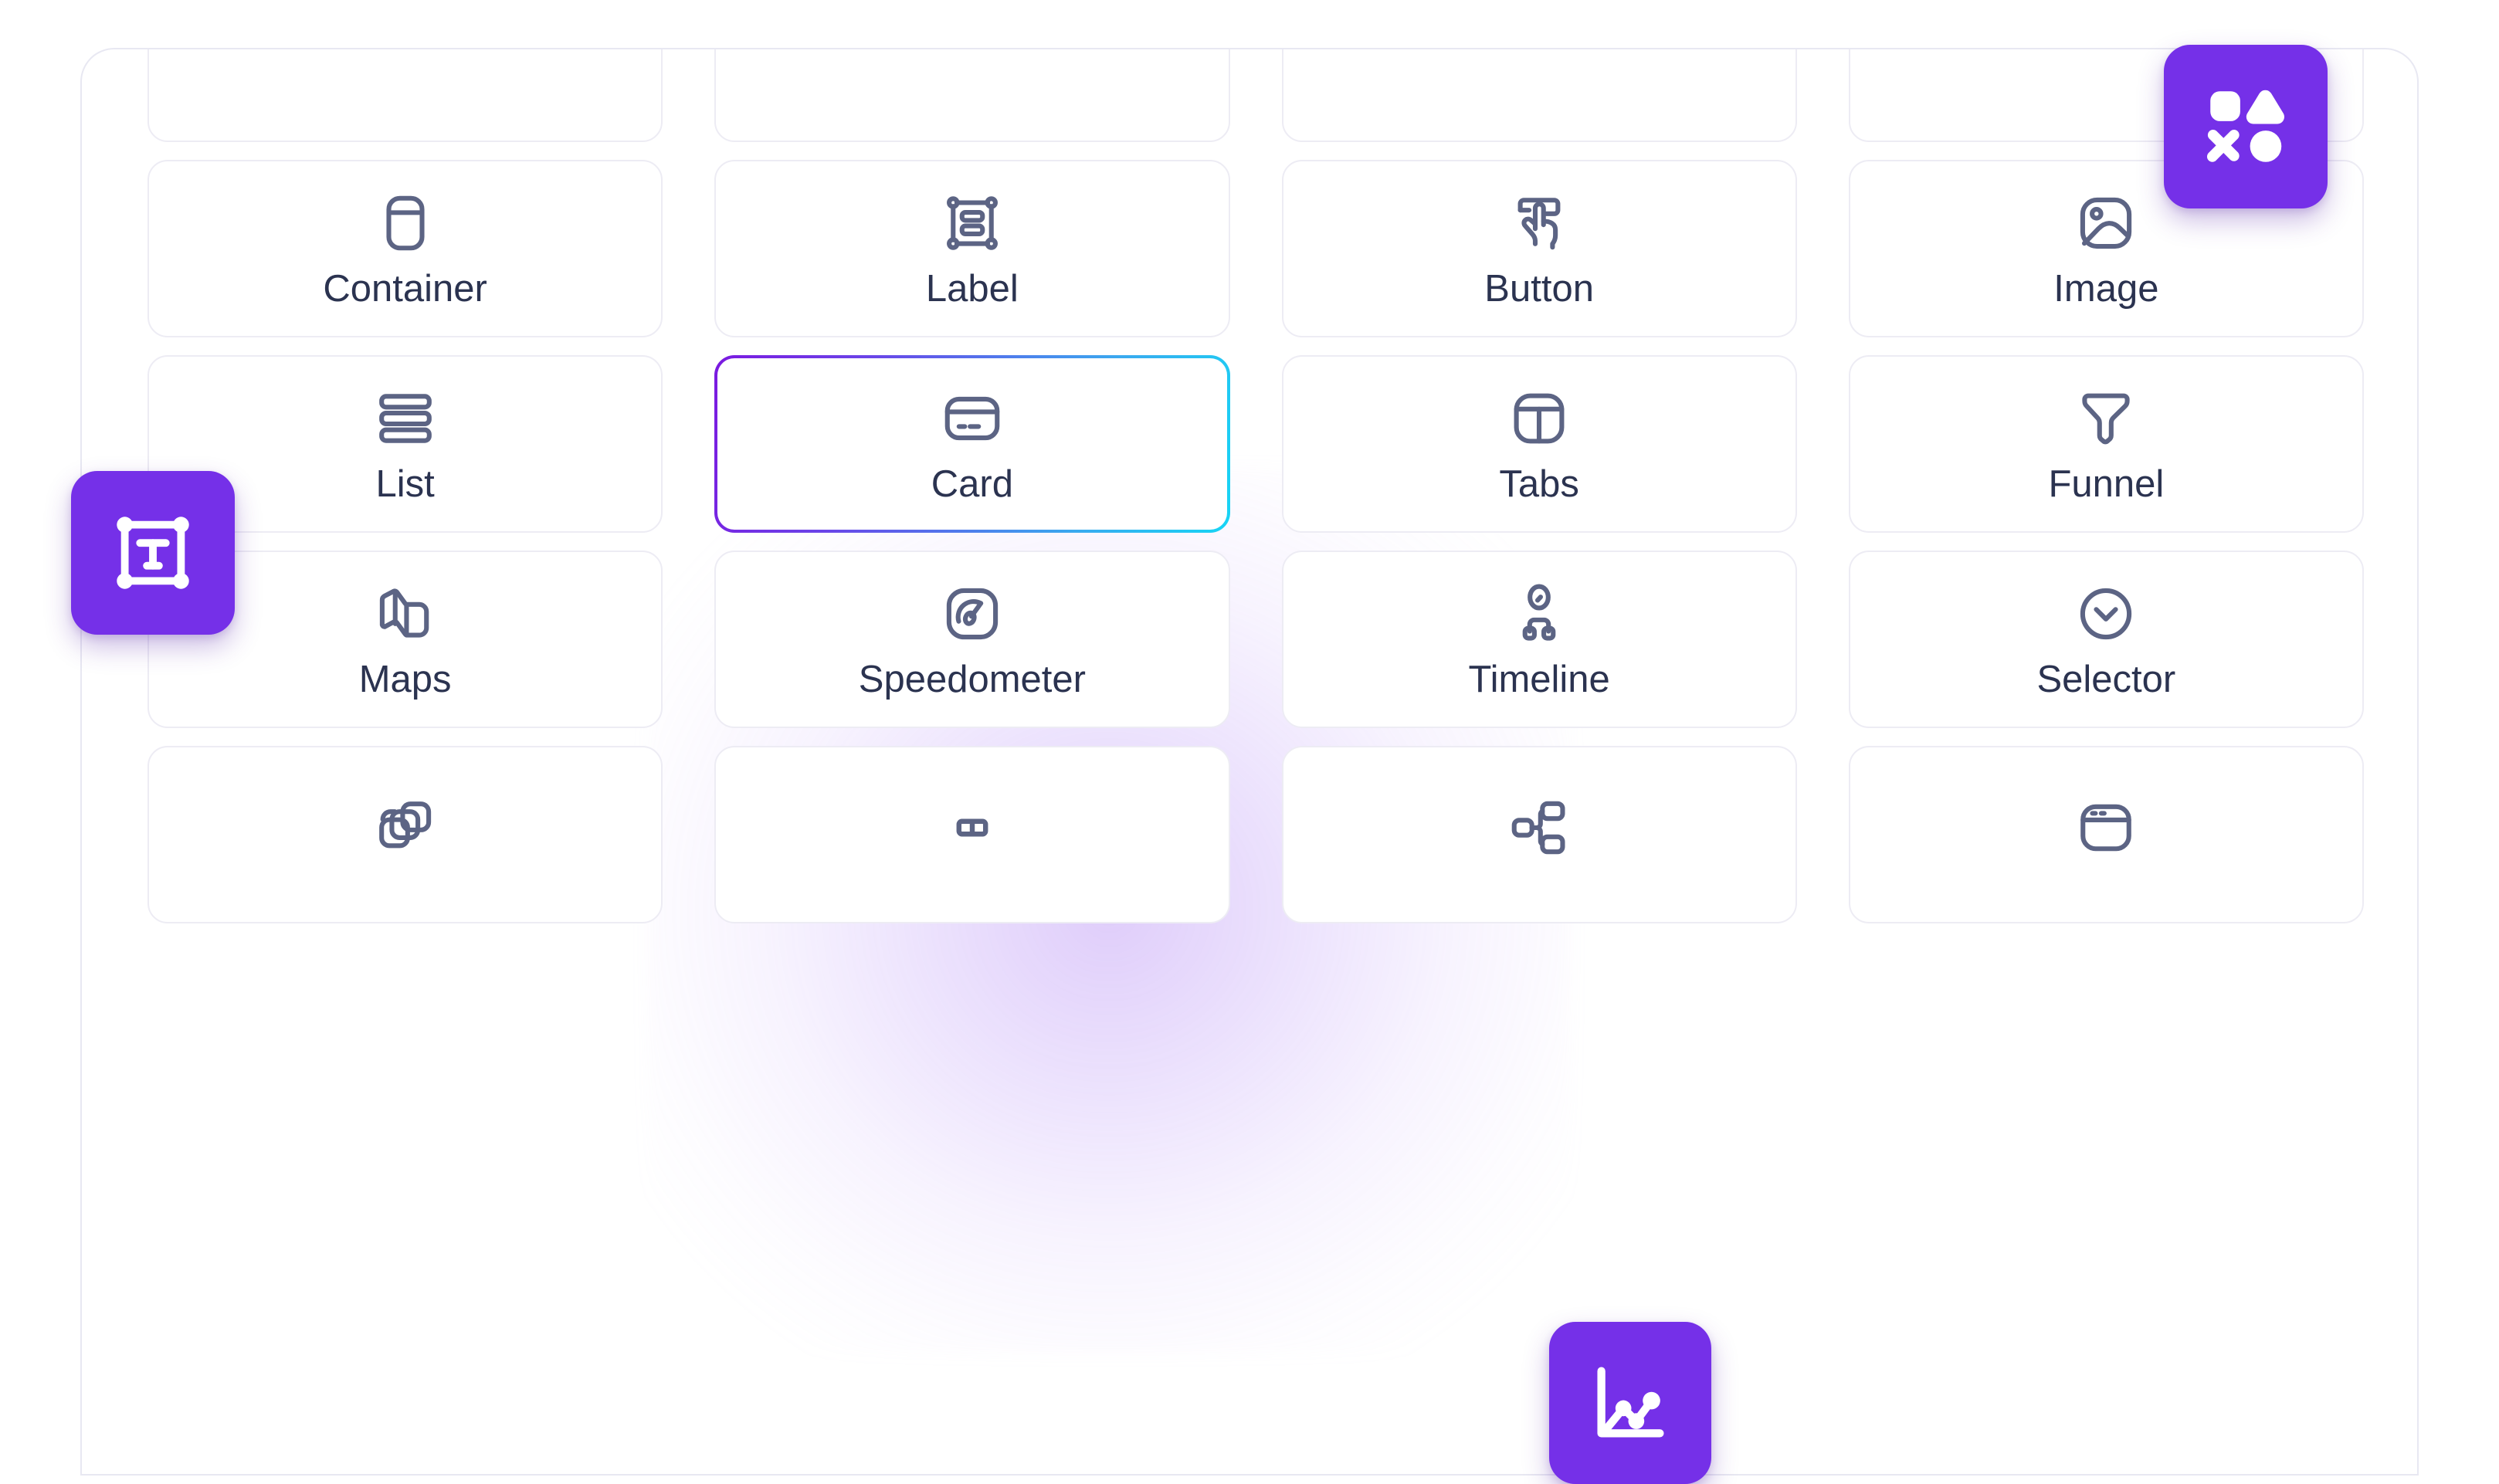 This screenshot has height=1484, width=2499. Describe the element at coordinates (2106, 483) in the screenshot. I see `tile-label: Funnel` at that location.